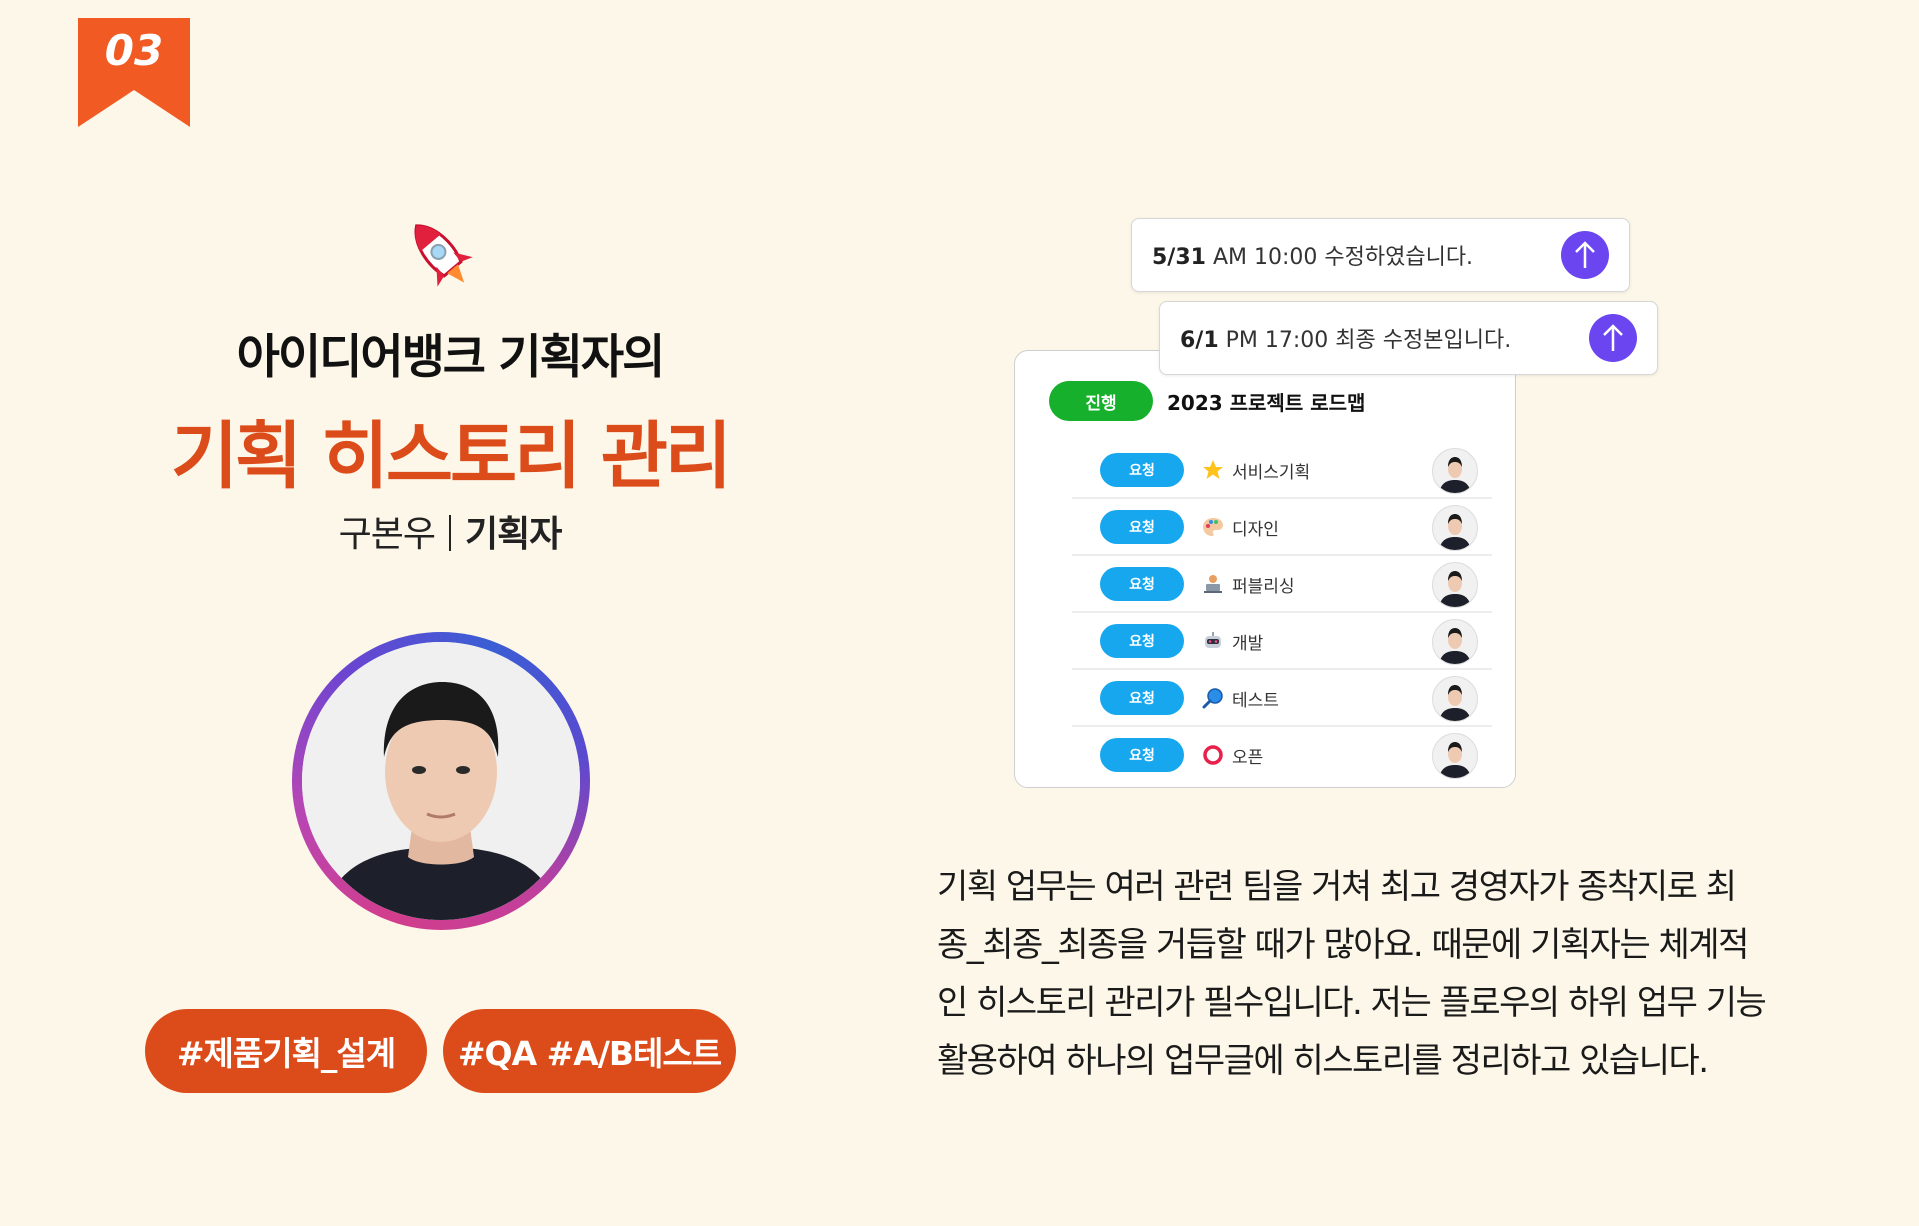 The height and width of the screenshot is (1226, 1919). I want to click on task-row: 요청 서비스기획, so click(1282, 471).